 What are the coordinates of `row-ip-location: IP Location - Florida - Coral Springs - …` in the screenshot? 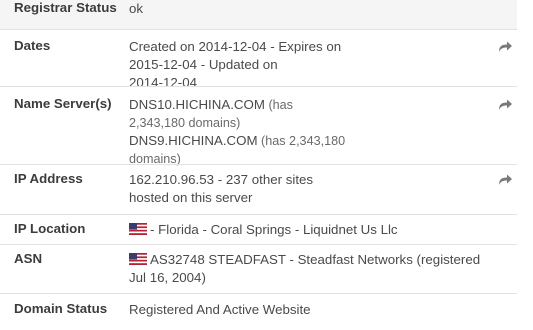 It's located at (258, 229).